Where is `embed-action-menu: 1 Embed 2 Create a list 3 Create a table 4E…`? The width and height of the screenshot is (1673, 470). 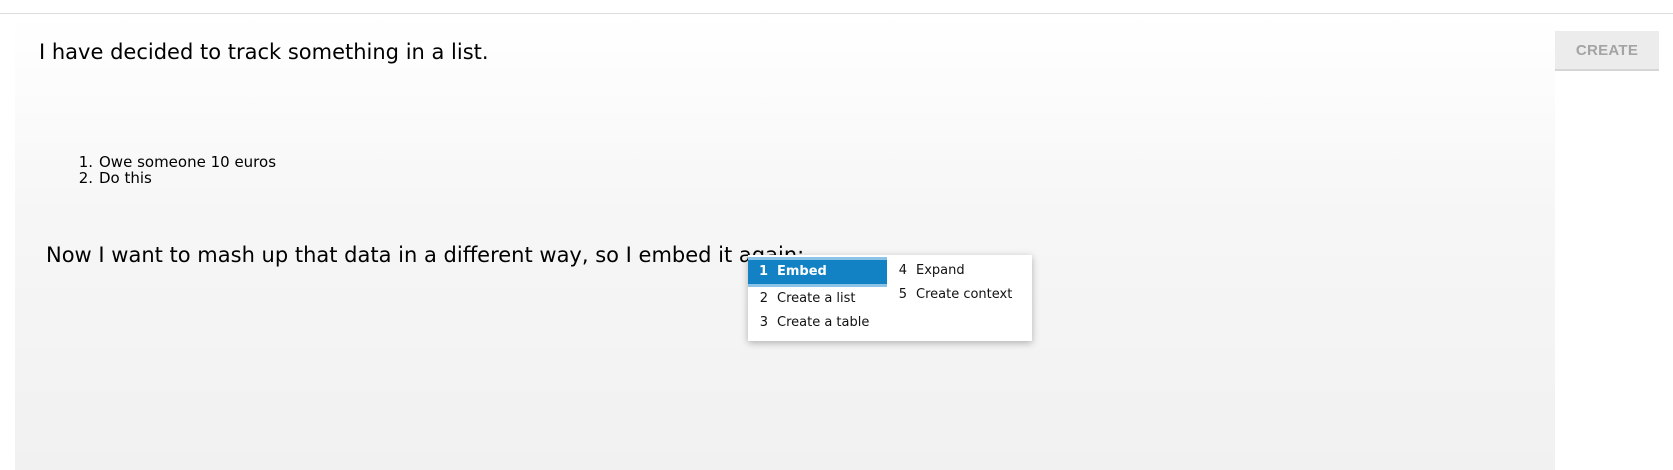 embed-action-menu: 1 Embed 2 Create a list 3 Create a table 4E… is located at coordinates (890, 298).